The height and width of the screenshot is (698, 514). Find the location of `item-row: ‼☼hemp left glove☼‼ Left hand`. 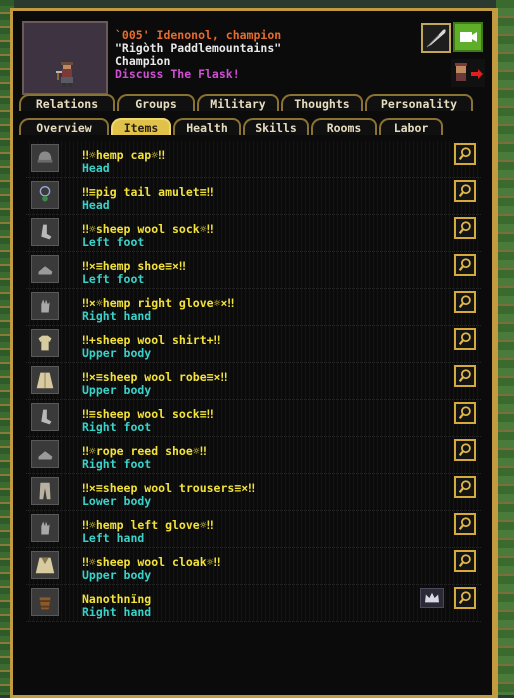

item-row: ‼☼hemp left glove☼‼ Left hand is located at coordinates (253, 529).